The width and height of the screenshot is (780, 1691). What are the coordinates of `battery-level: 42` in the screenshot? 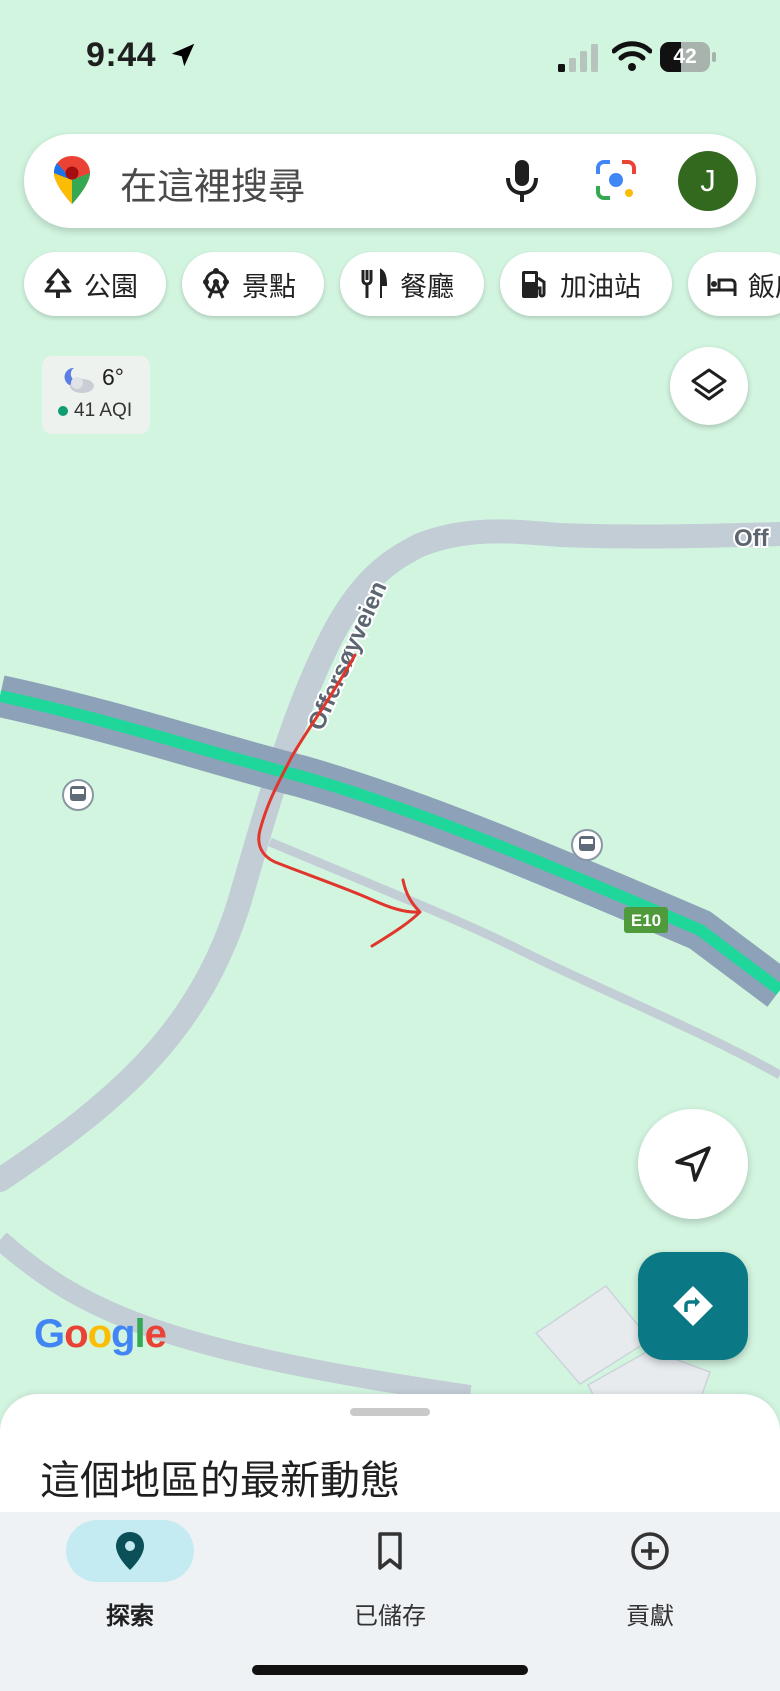 It's located at (685, 56).